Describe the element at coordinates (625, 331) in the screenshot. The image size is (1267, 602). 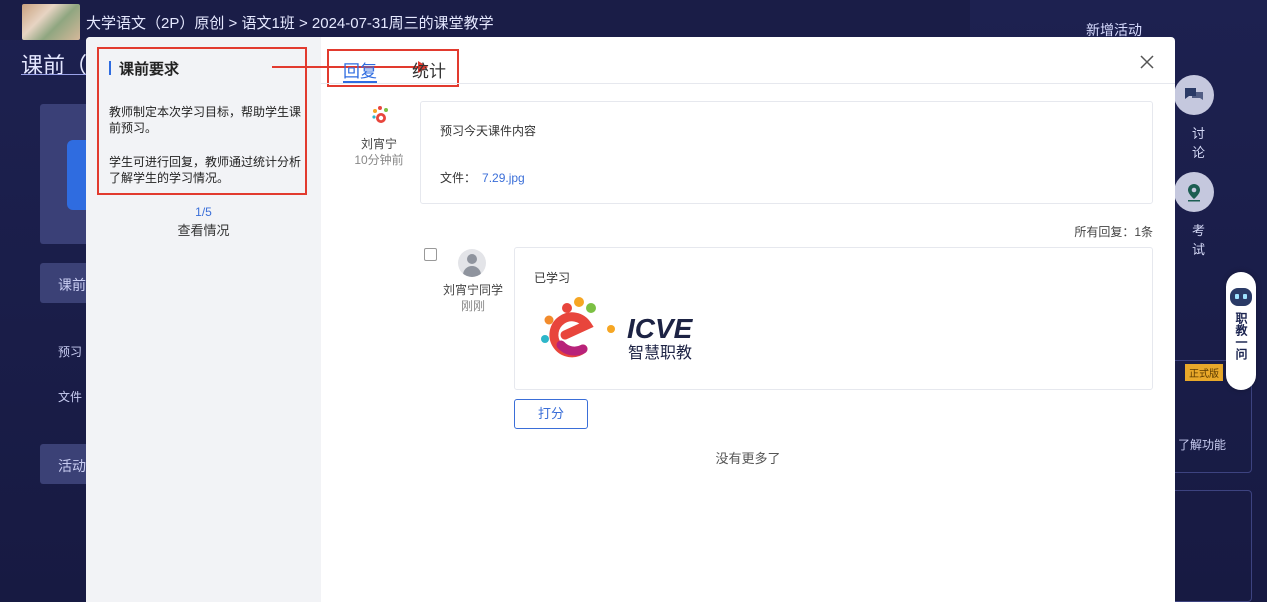
I see `icve-logo-image: ICVE 智慧职教` at that location.